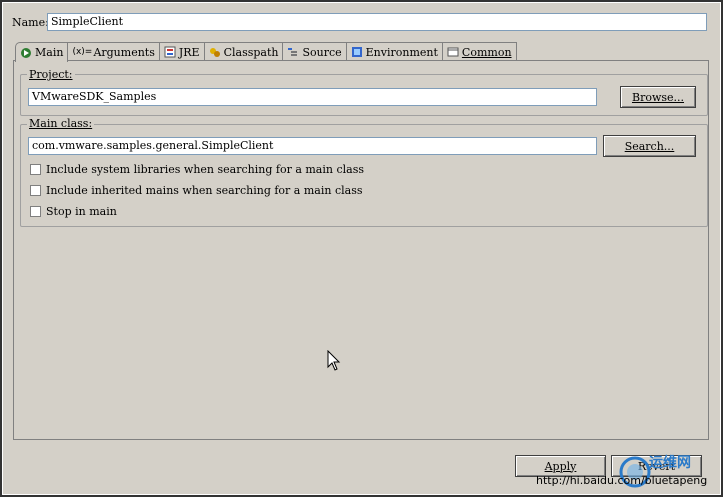  I want to click on watermark-logo-text: 运维网, so click(670, 463).